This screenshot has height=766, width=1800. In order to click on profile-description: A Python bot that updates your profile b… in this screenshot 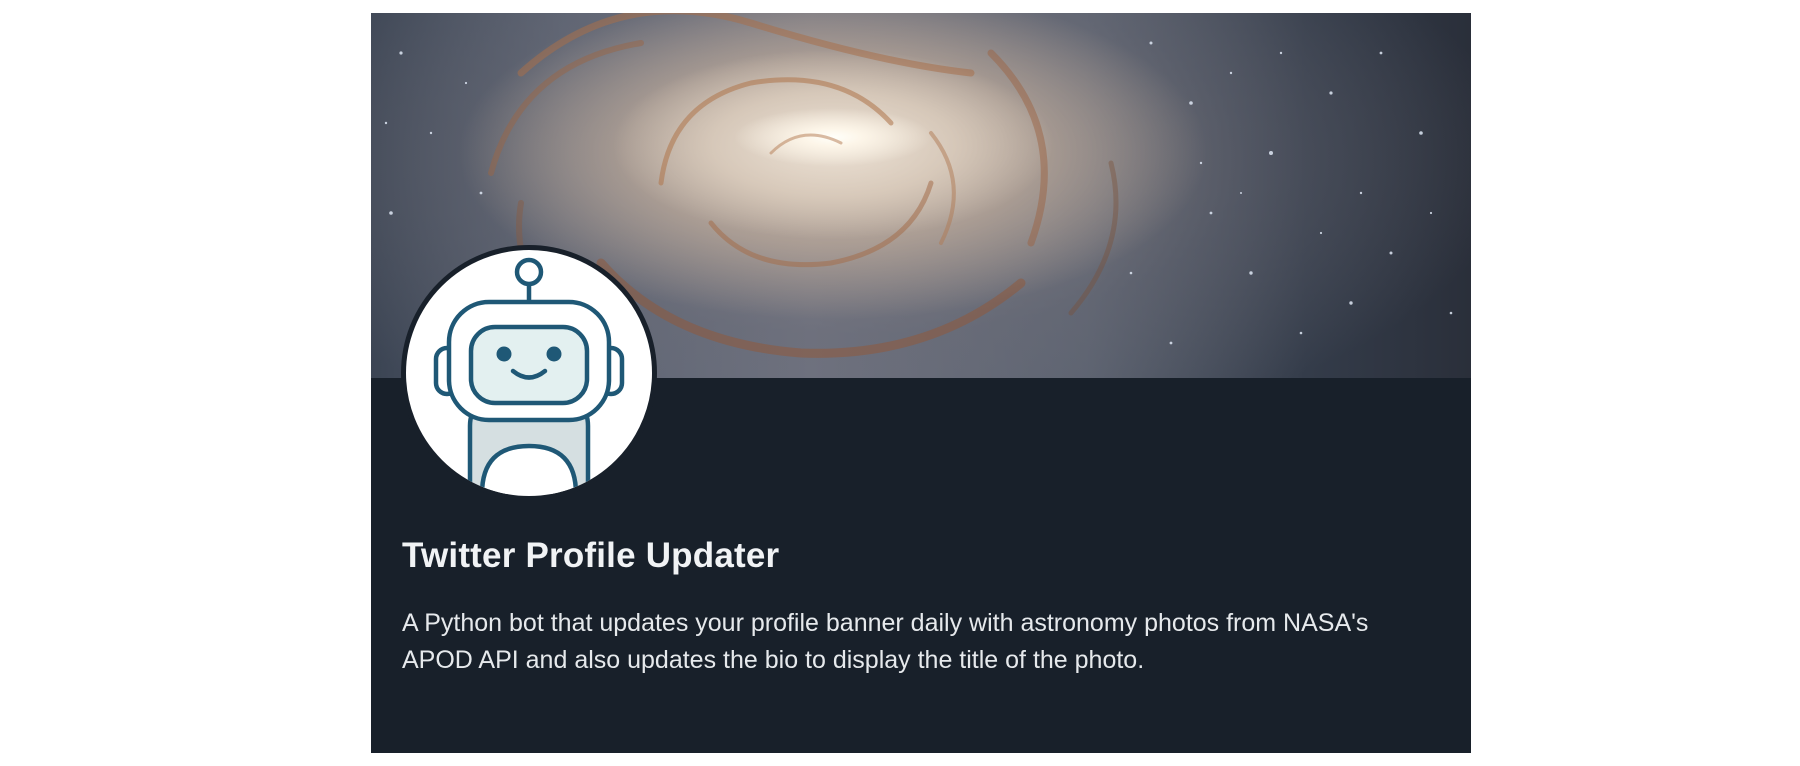, I will do `click(885, 641)`.